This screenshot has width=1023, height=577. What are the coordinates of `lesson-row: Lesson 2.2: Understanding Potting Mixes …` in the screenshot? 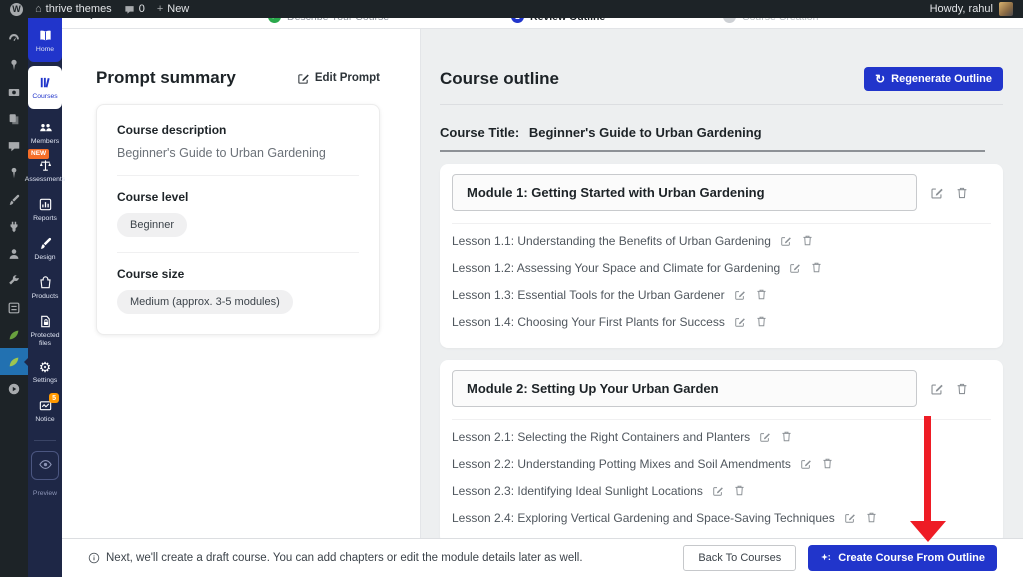 It's located at (721, 463).